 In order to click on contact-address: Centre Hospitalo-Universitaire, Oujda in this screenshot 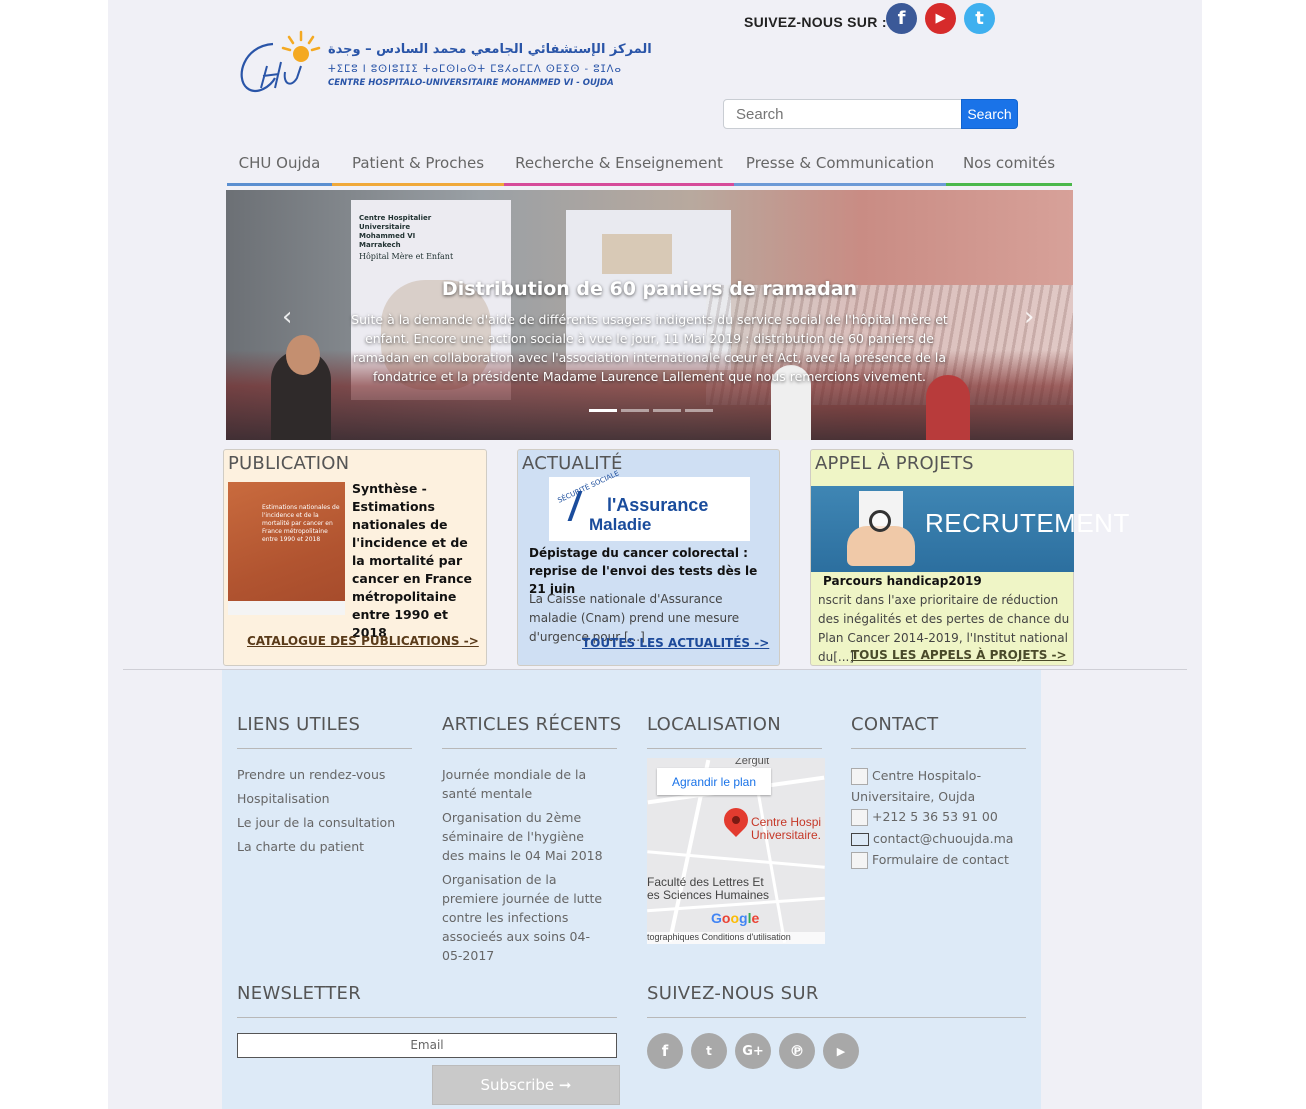, I will do `click(931, 786)`.